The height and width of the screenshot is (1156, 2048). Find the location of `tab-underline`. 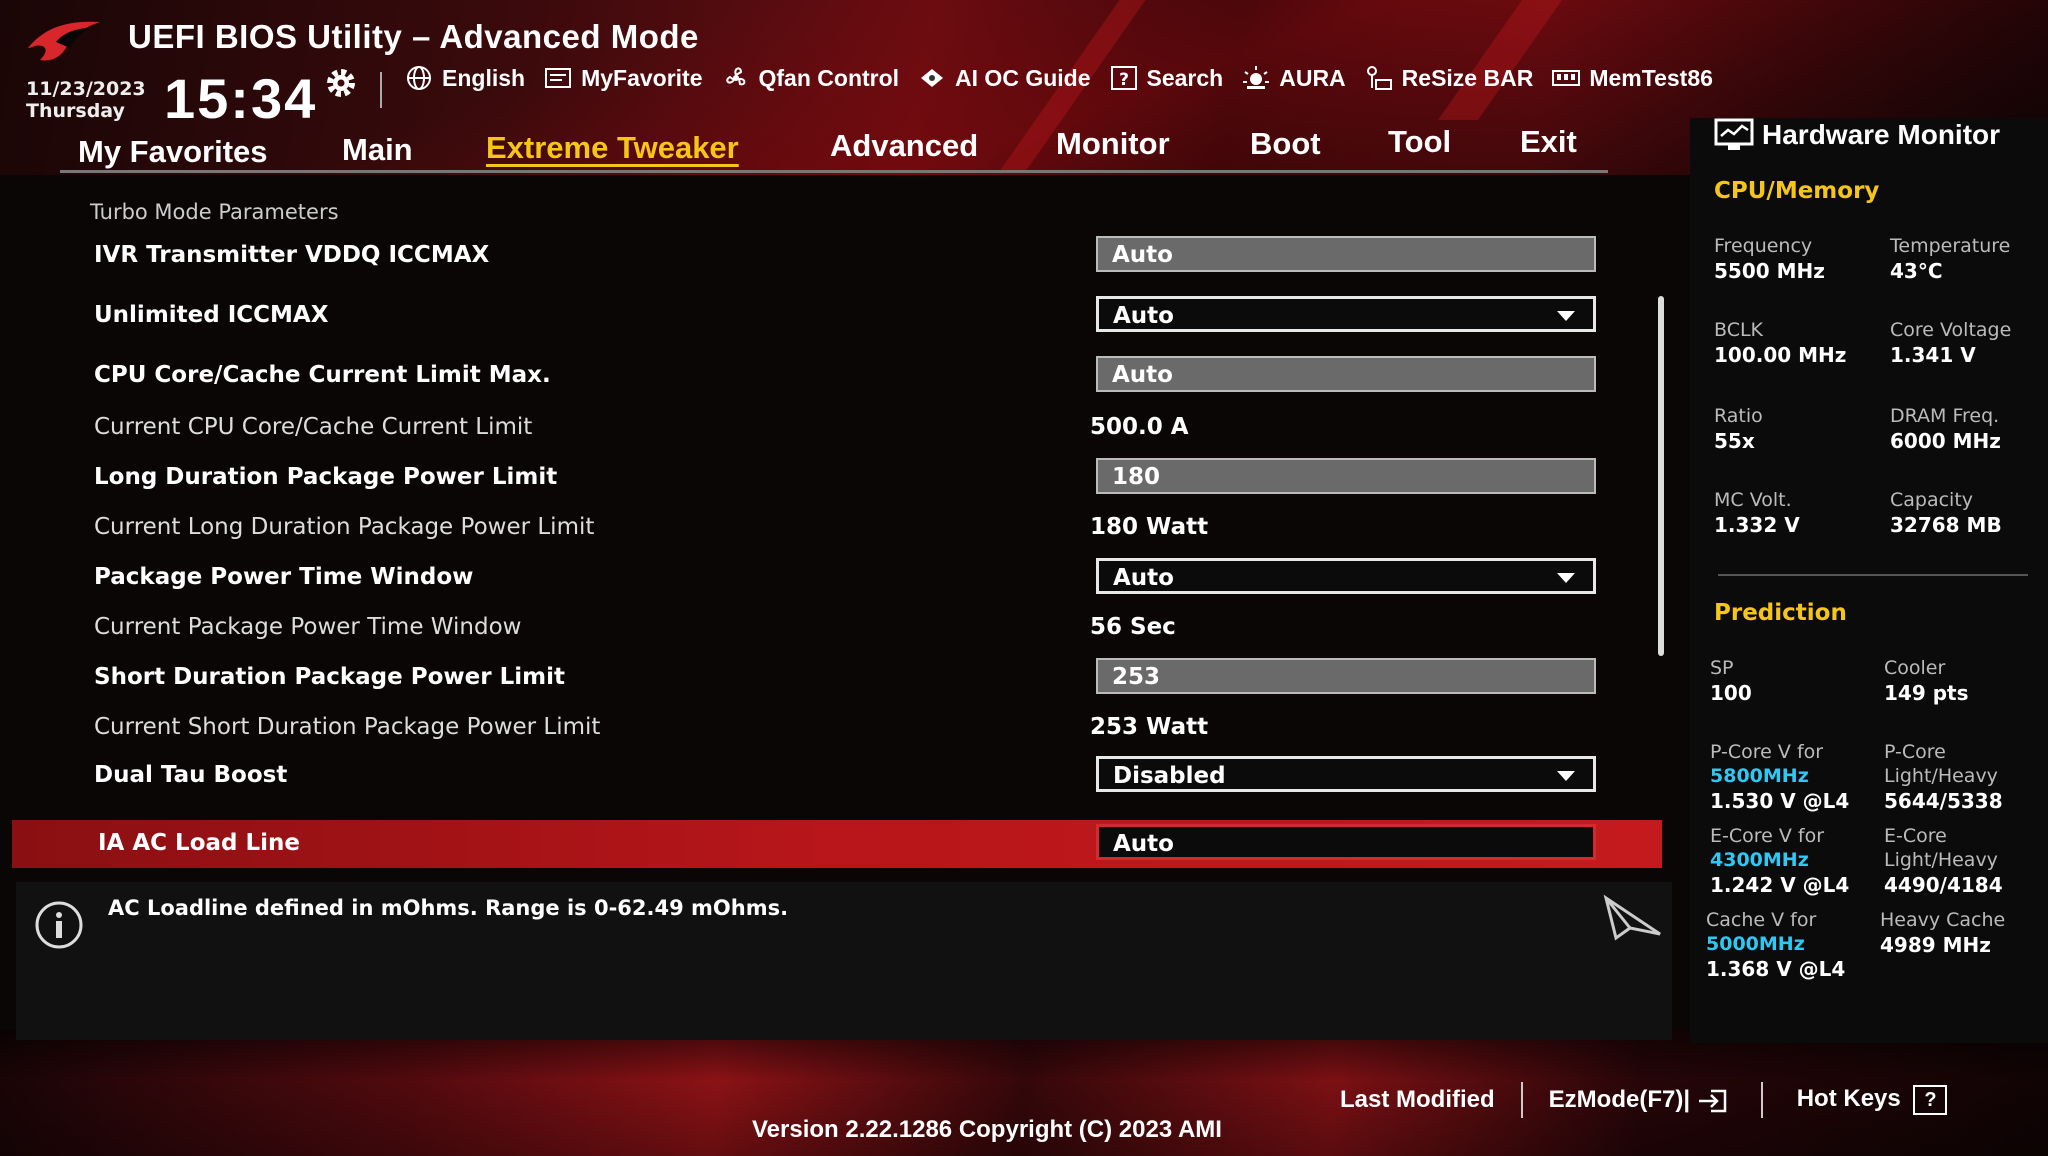

tab-underline is located at coordinates (834, 171).